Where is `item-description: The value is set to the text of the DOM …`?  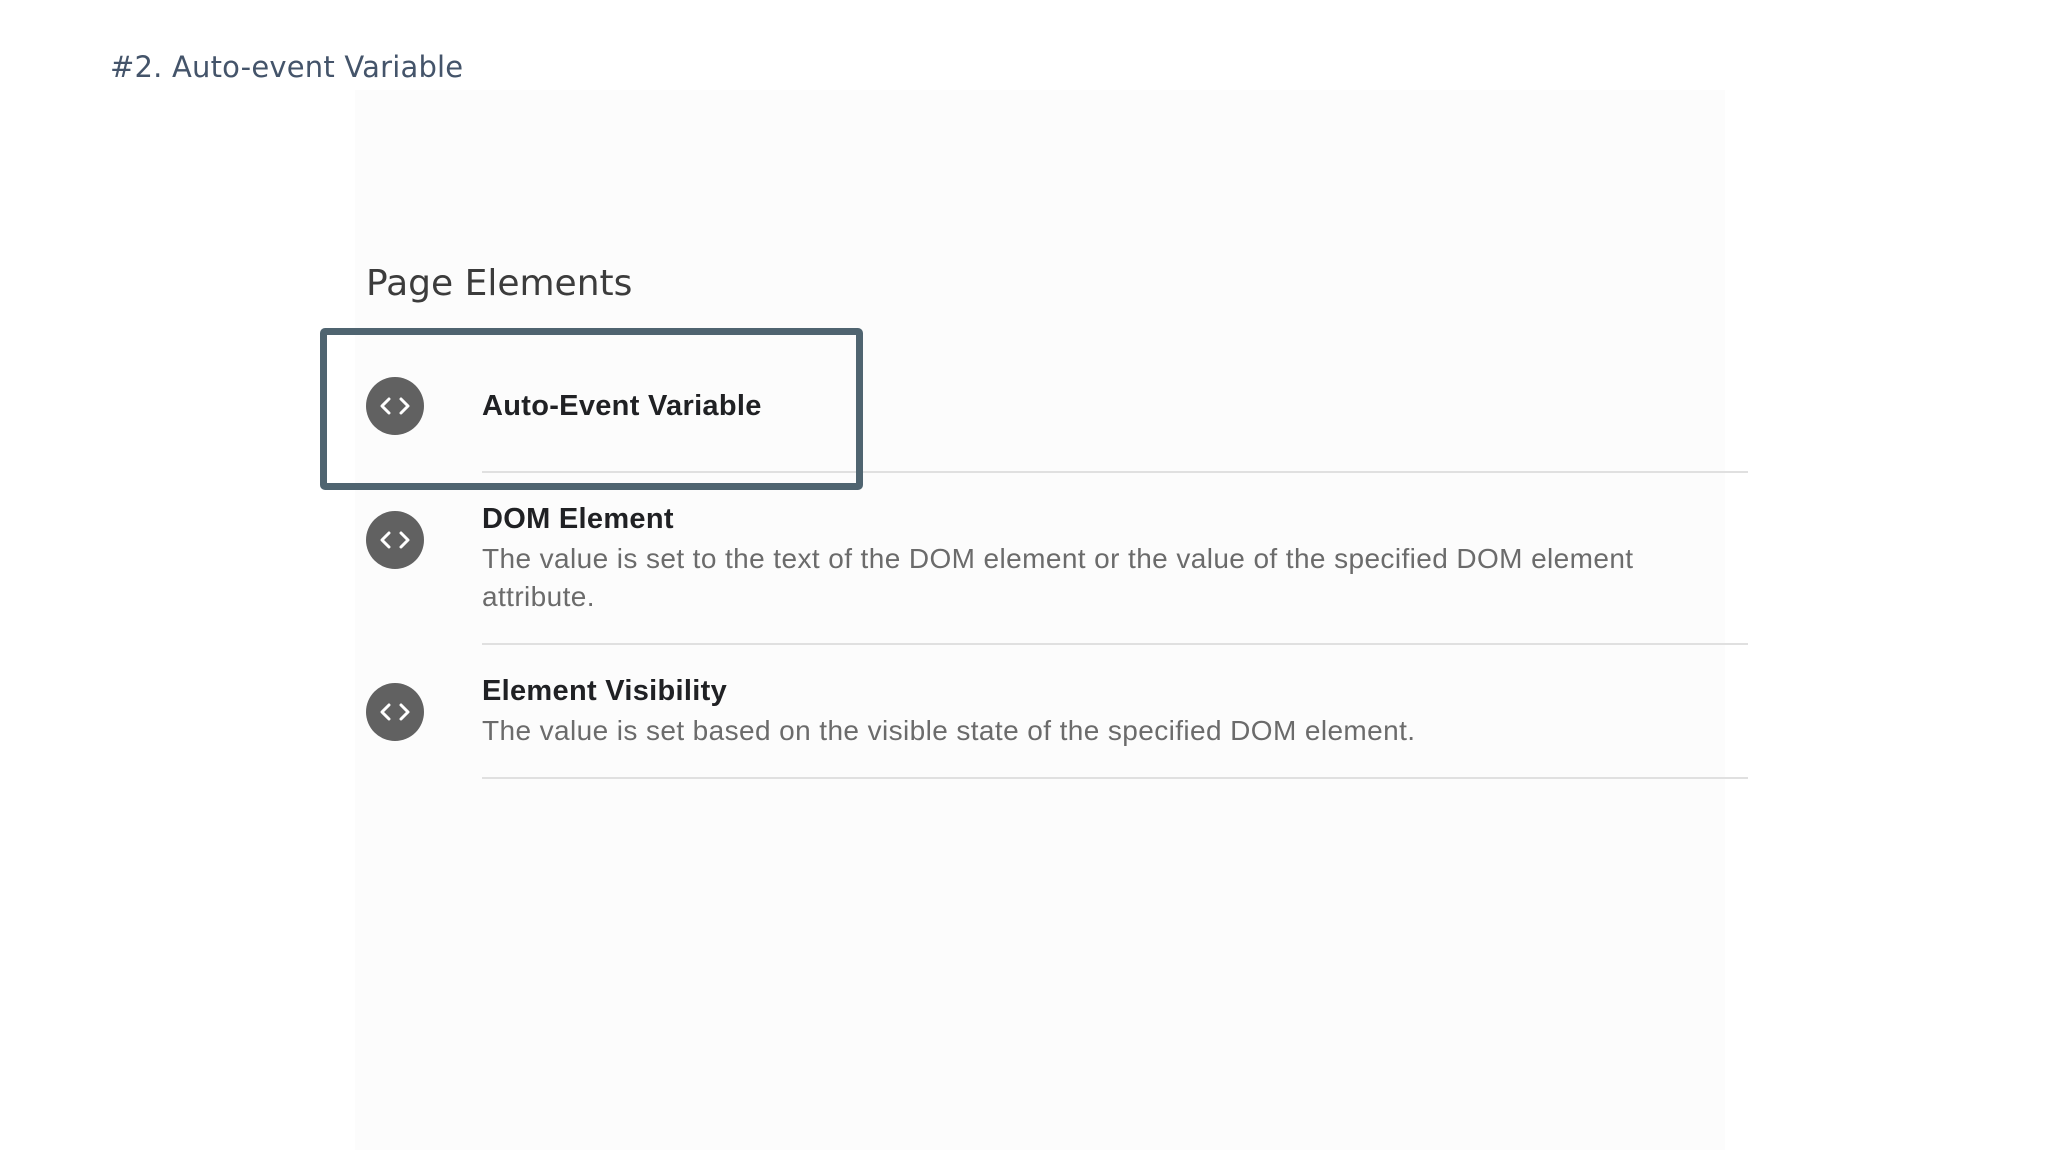 item-description: The value is set to the text of the DOM … is located at coordinates (1058, 577).